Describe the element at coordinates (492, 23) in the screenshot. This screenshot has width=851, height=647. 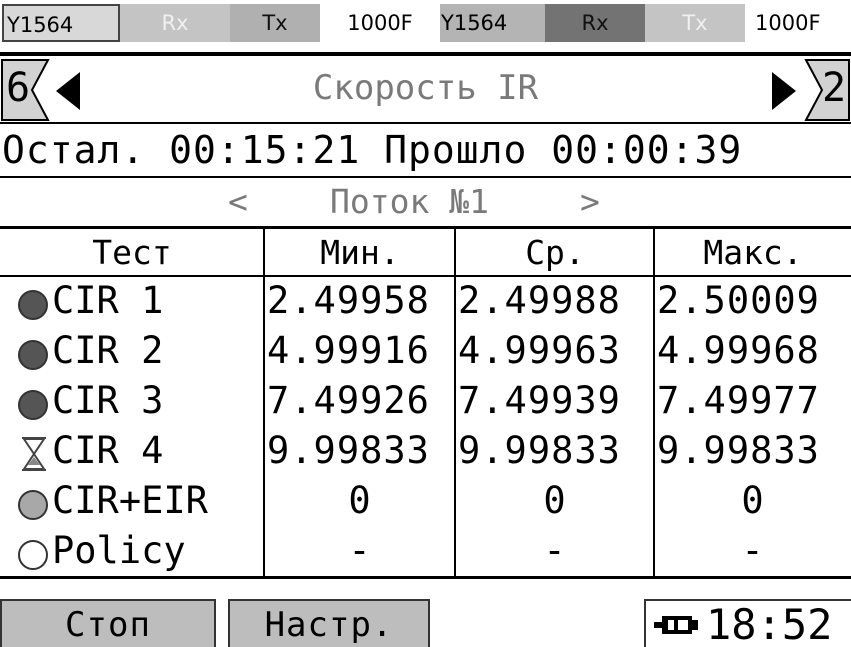
I see `port2-id: Y1564` at that location.